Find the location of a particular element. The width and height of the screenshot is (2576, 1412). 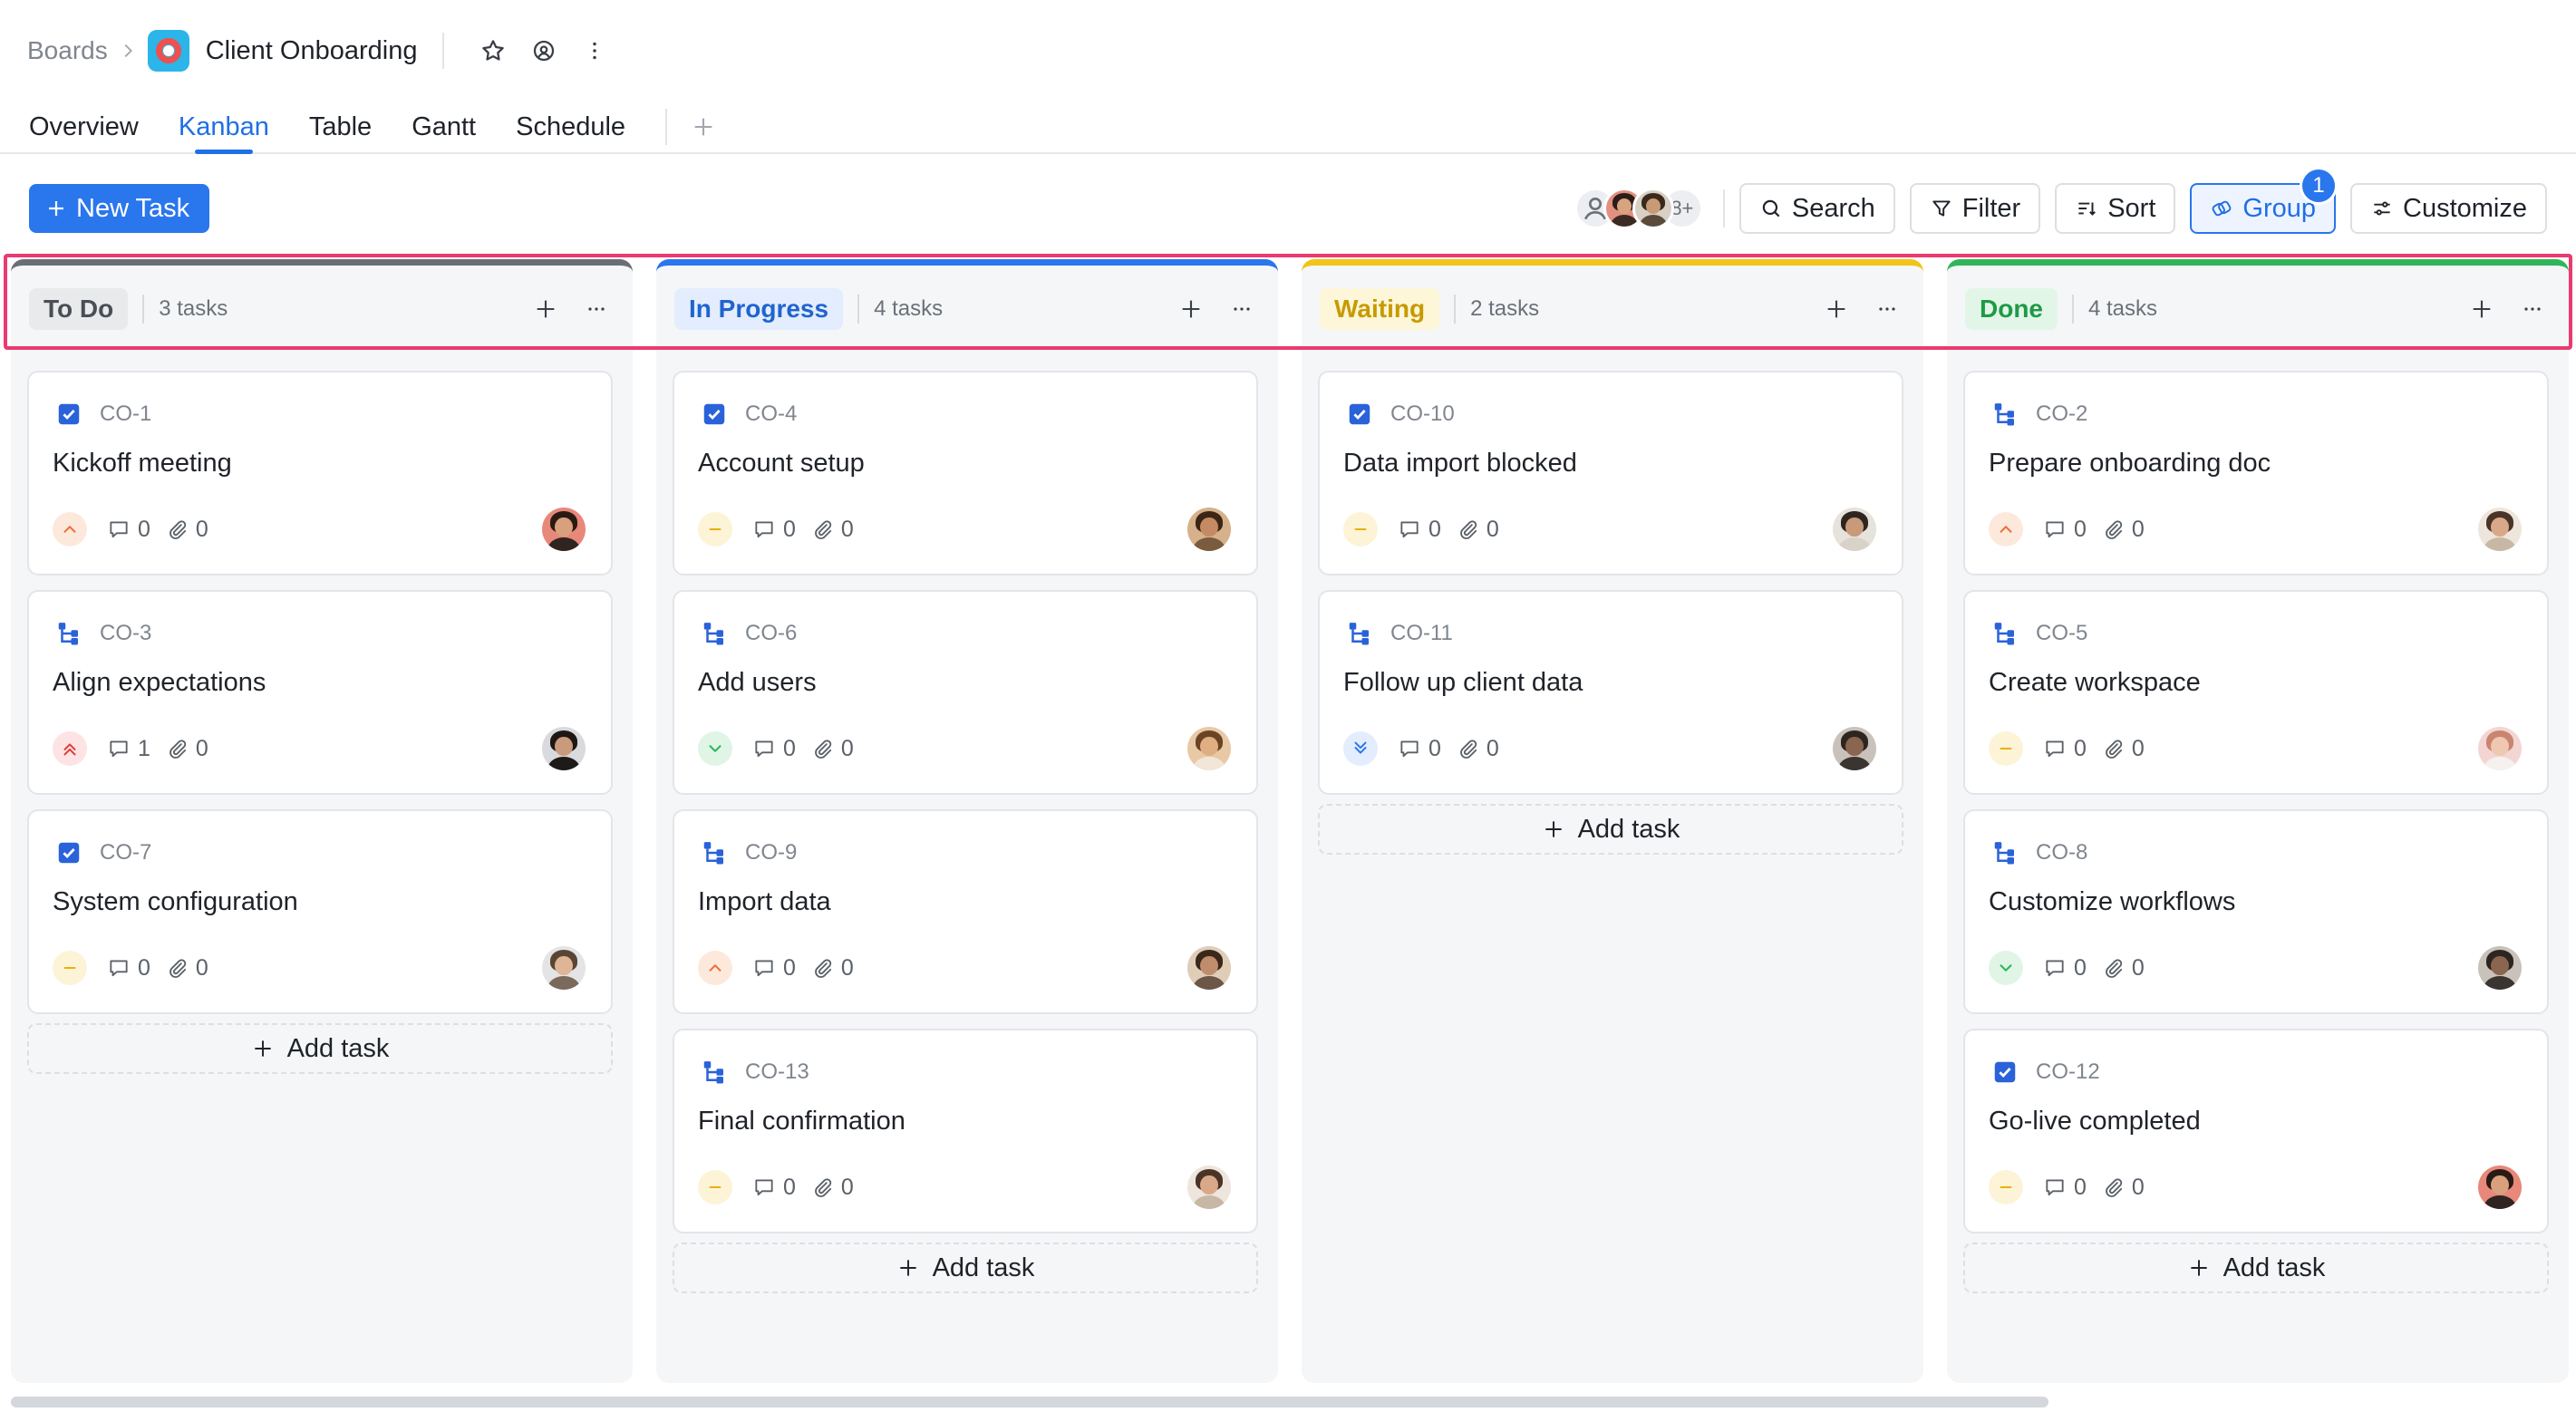

horizontal-scrollbar is located at coordinates (1029, 1402).